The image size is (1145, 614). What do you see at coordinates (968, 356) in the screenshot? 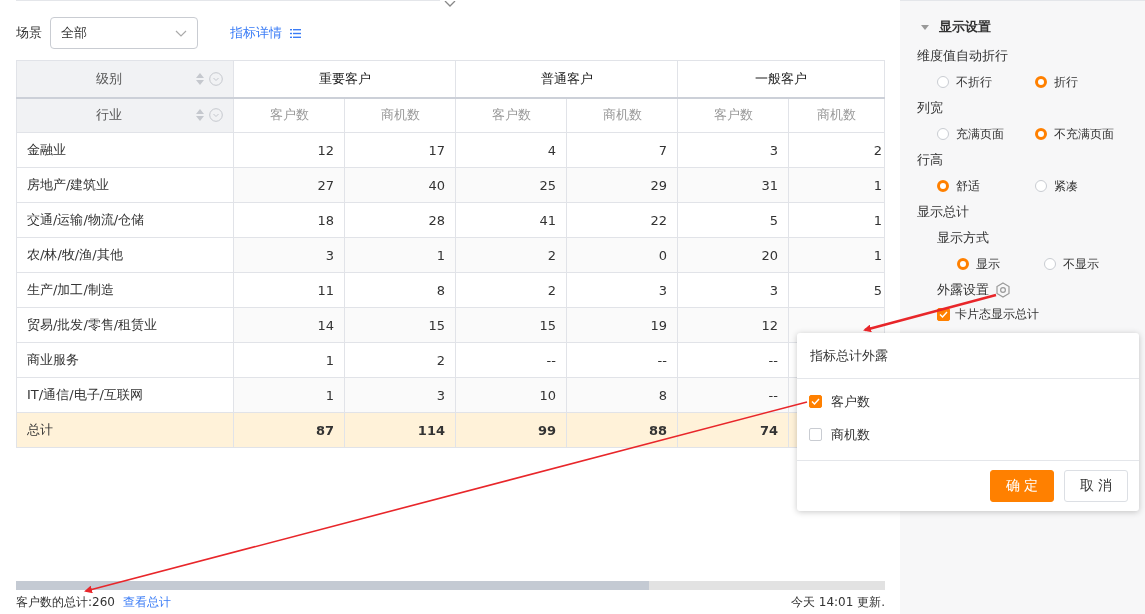
I see `dialog-title: 指标总计外露` at bounding box center [968, 356].